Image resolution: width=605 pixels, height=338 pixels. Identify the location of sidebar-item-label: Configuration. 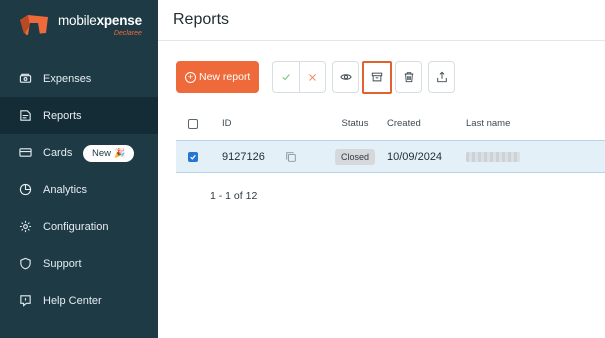
(76, 226).